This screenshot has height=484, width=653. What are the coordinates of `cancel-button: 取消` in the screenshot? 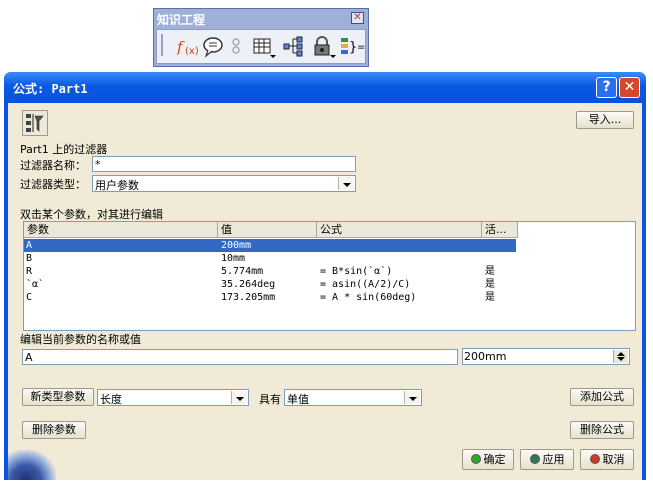 It's located at (607, 459).